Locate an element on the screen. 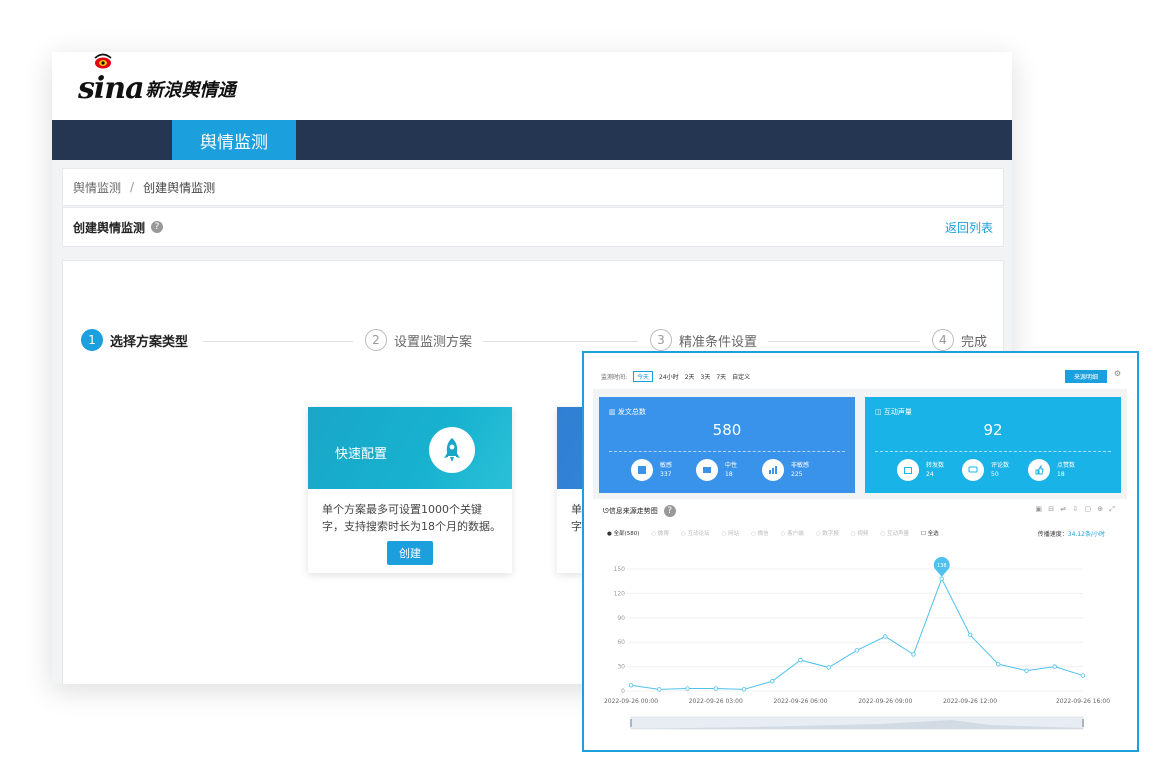 This screenshot has width=1160, height=780. chart-title: ᘎ 信息来源走势图 ? is located at coordinates (639, 511).